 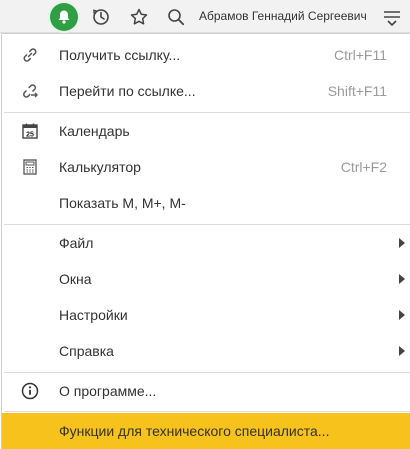 I want to click on menu-item-label: Календарь, so click(x=94, y=131).